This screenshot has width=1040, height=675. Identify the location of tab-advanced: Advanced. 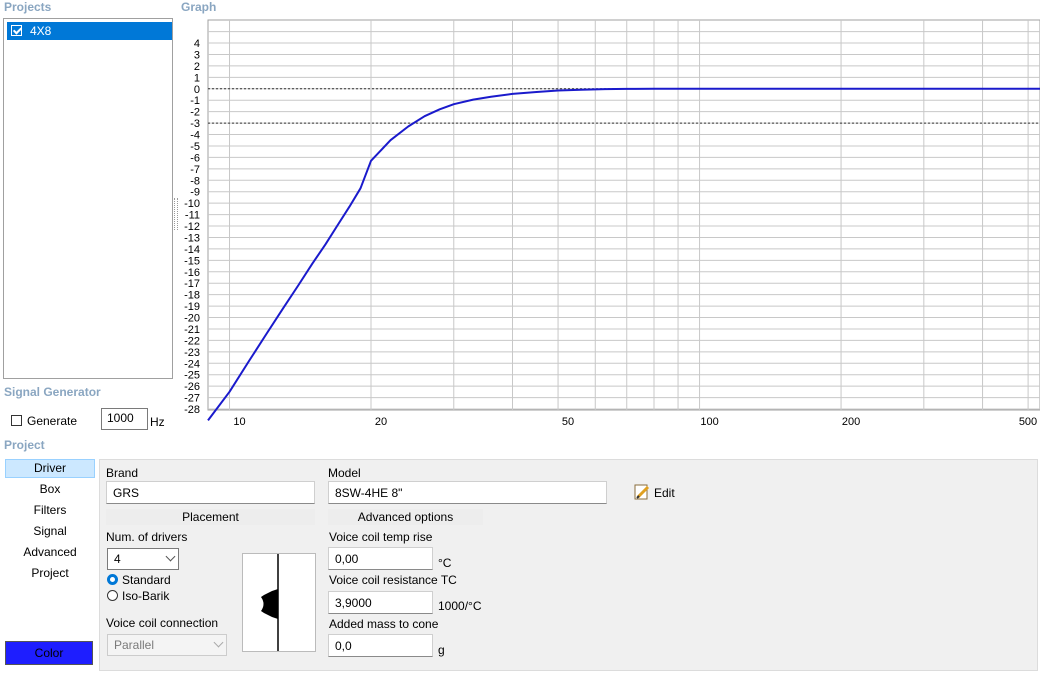
(50, 552).